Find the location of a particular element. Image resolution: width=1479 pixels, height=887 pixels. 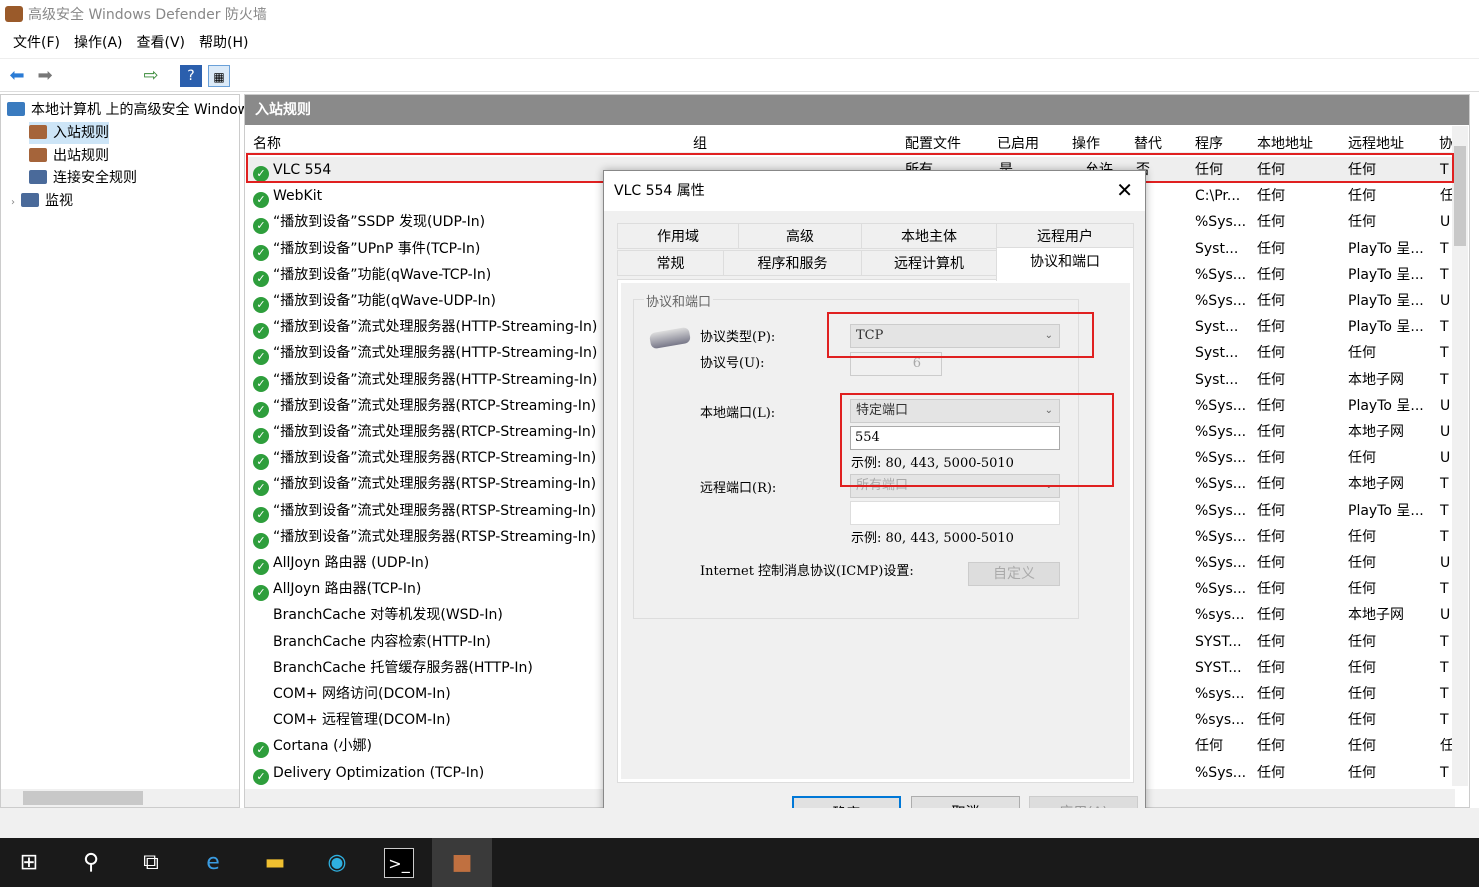

rule-name: ✓ “播放到设备”功能(qWave-TCP-In) is located at coordinates (430, 275).